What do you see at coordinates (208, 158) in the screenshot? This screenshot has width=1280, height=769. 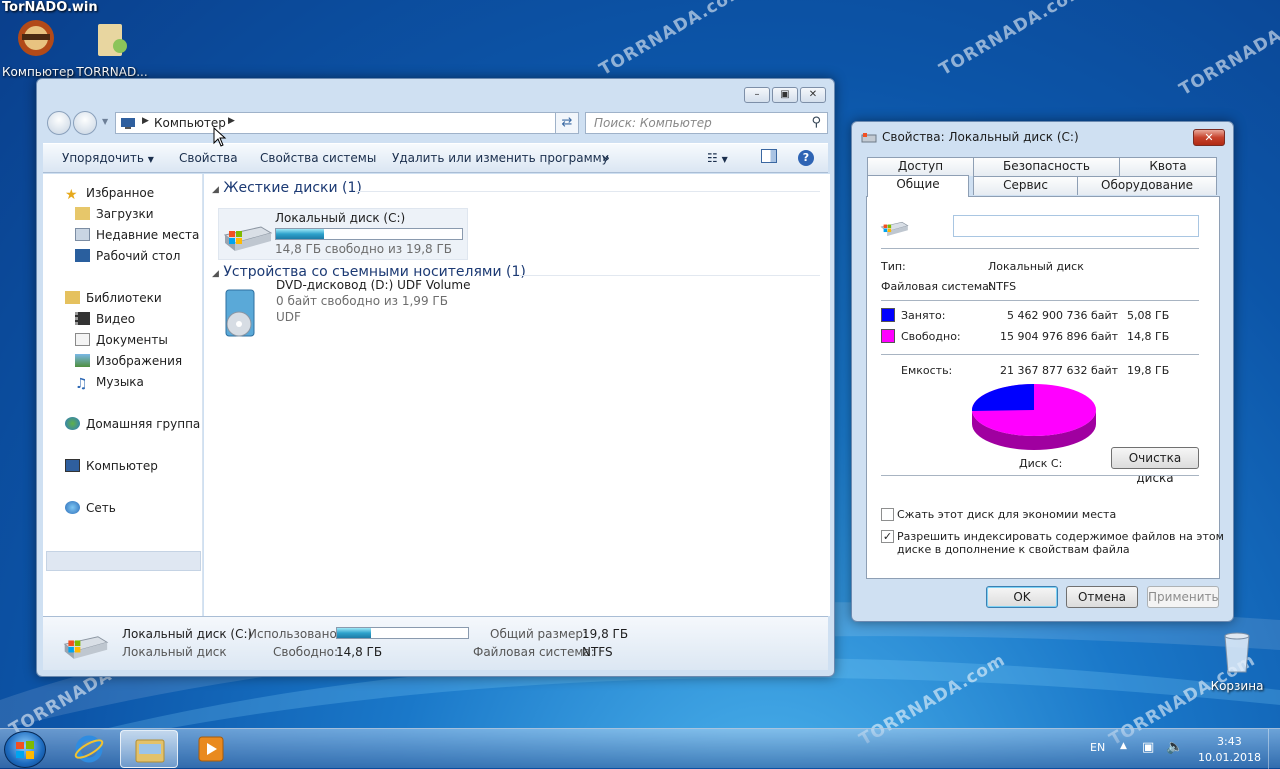 I see `properties-button: Свойства` at bounding box center [208, 158].